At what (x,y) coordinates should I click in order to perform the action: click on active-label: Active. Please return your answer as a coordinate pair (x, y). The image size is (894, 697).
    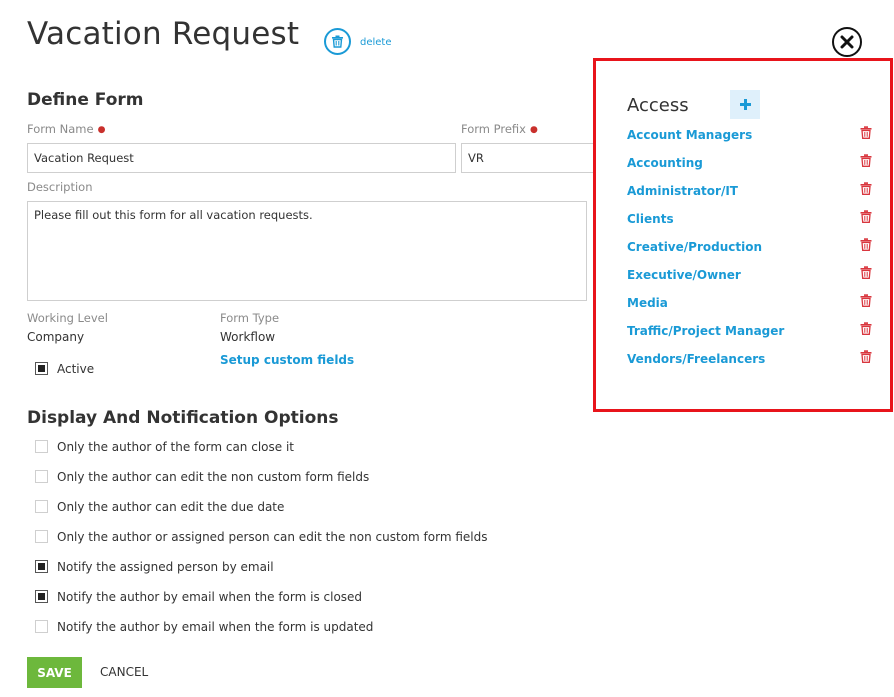
    Looking at the image, I should click on (76, 369).